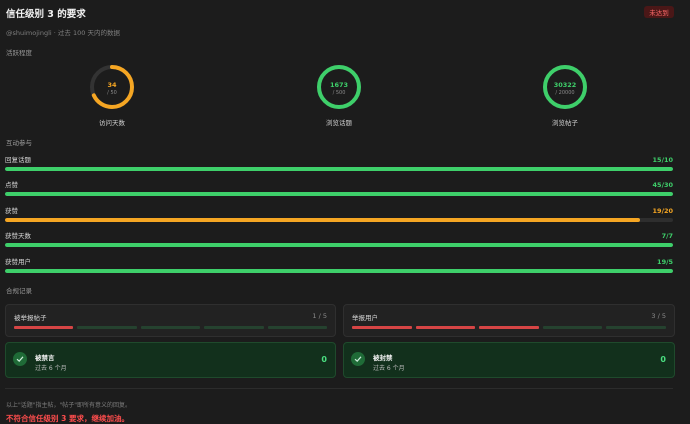  Describe the element at coordinates (19, 143) in the screenshot. I see `interaction-section-title: 互动参与` at that location.